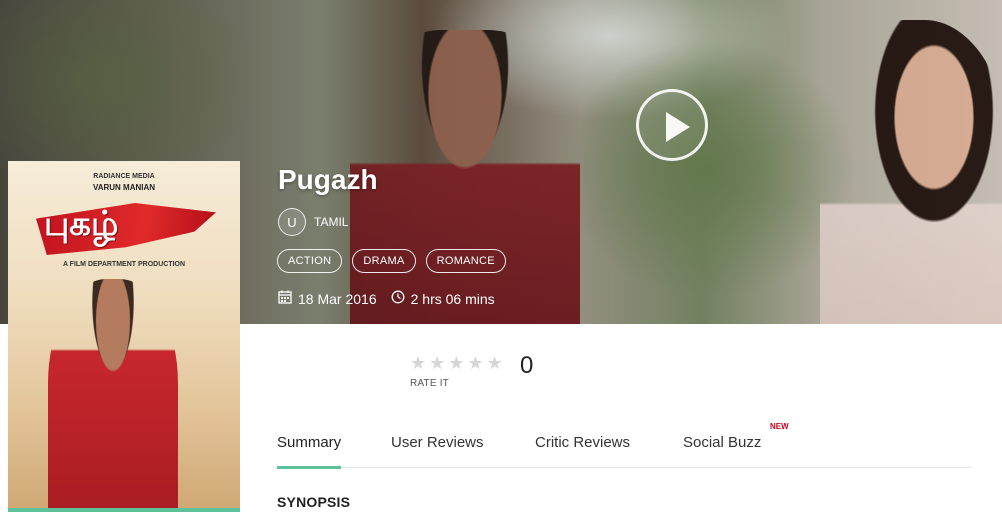 This screenshot has height=512, width=1002. I want to click on star-rating: ★ ★ ★ ★ ★, so click(458, 363).